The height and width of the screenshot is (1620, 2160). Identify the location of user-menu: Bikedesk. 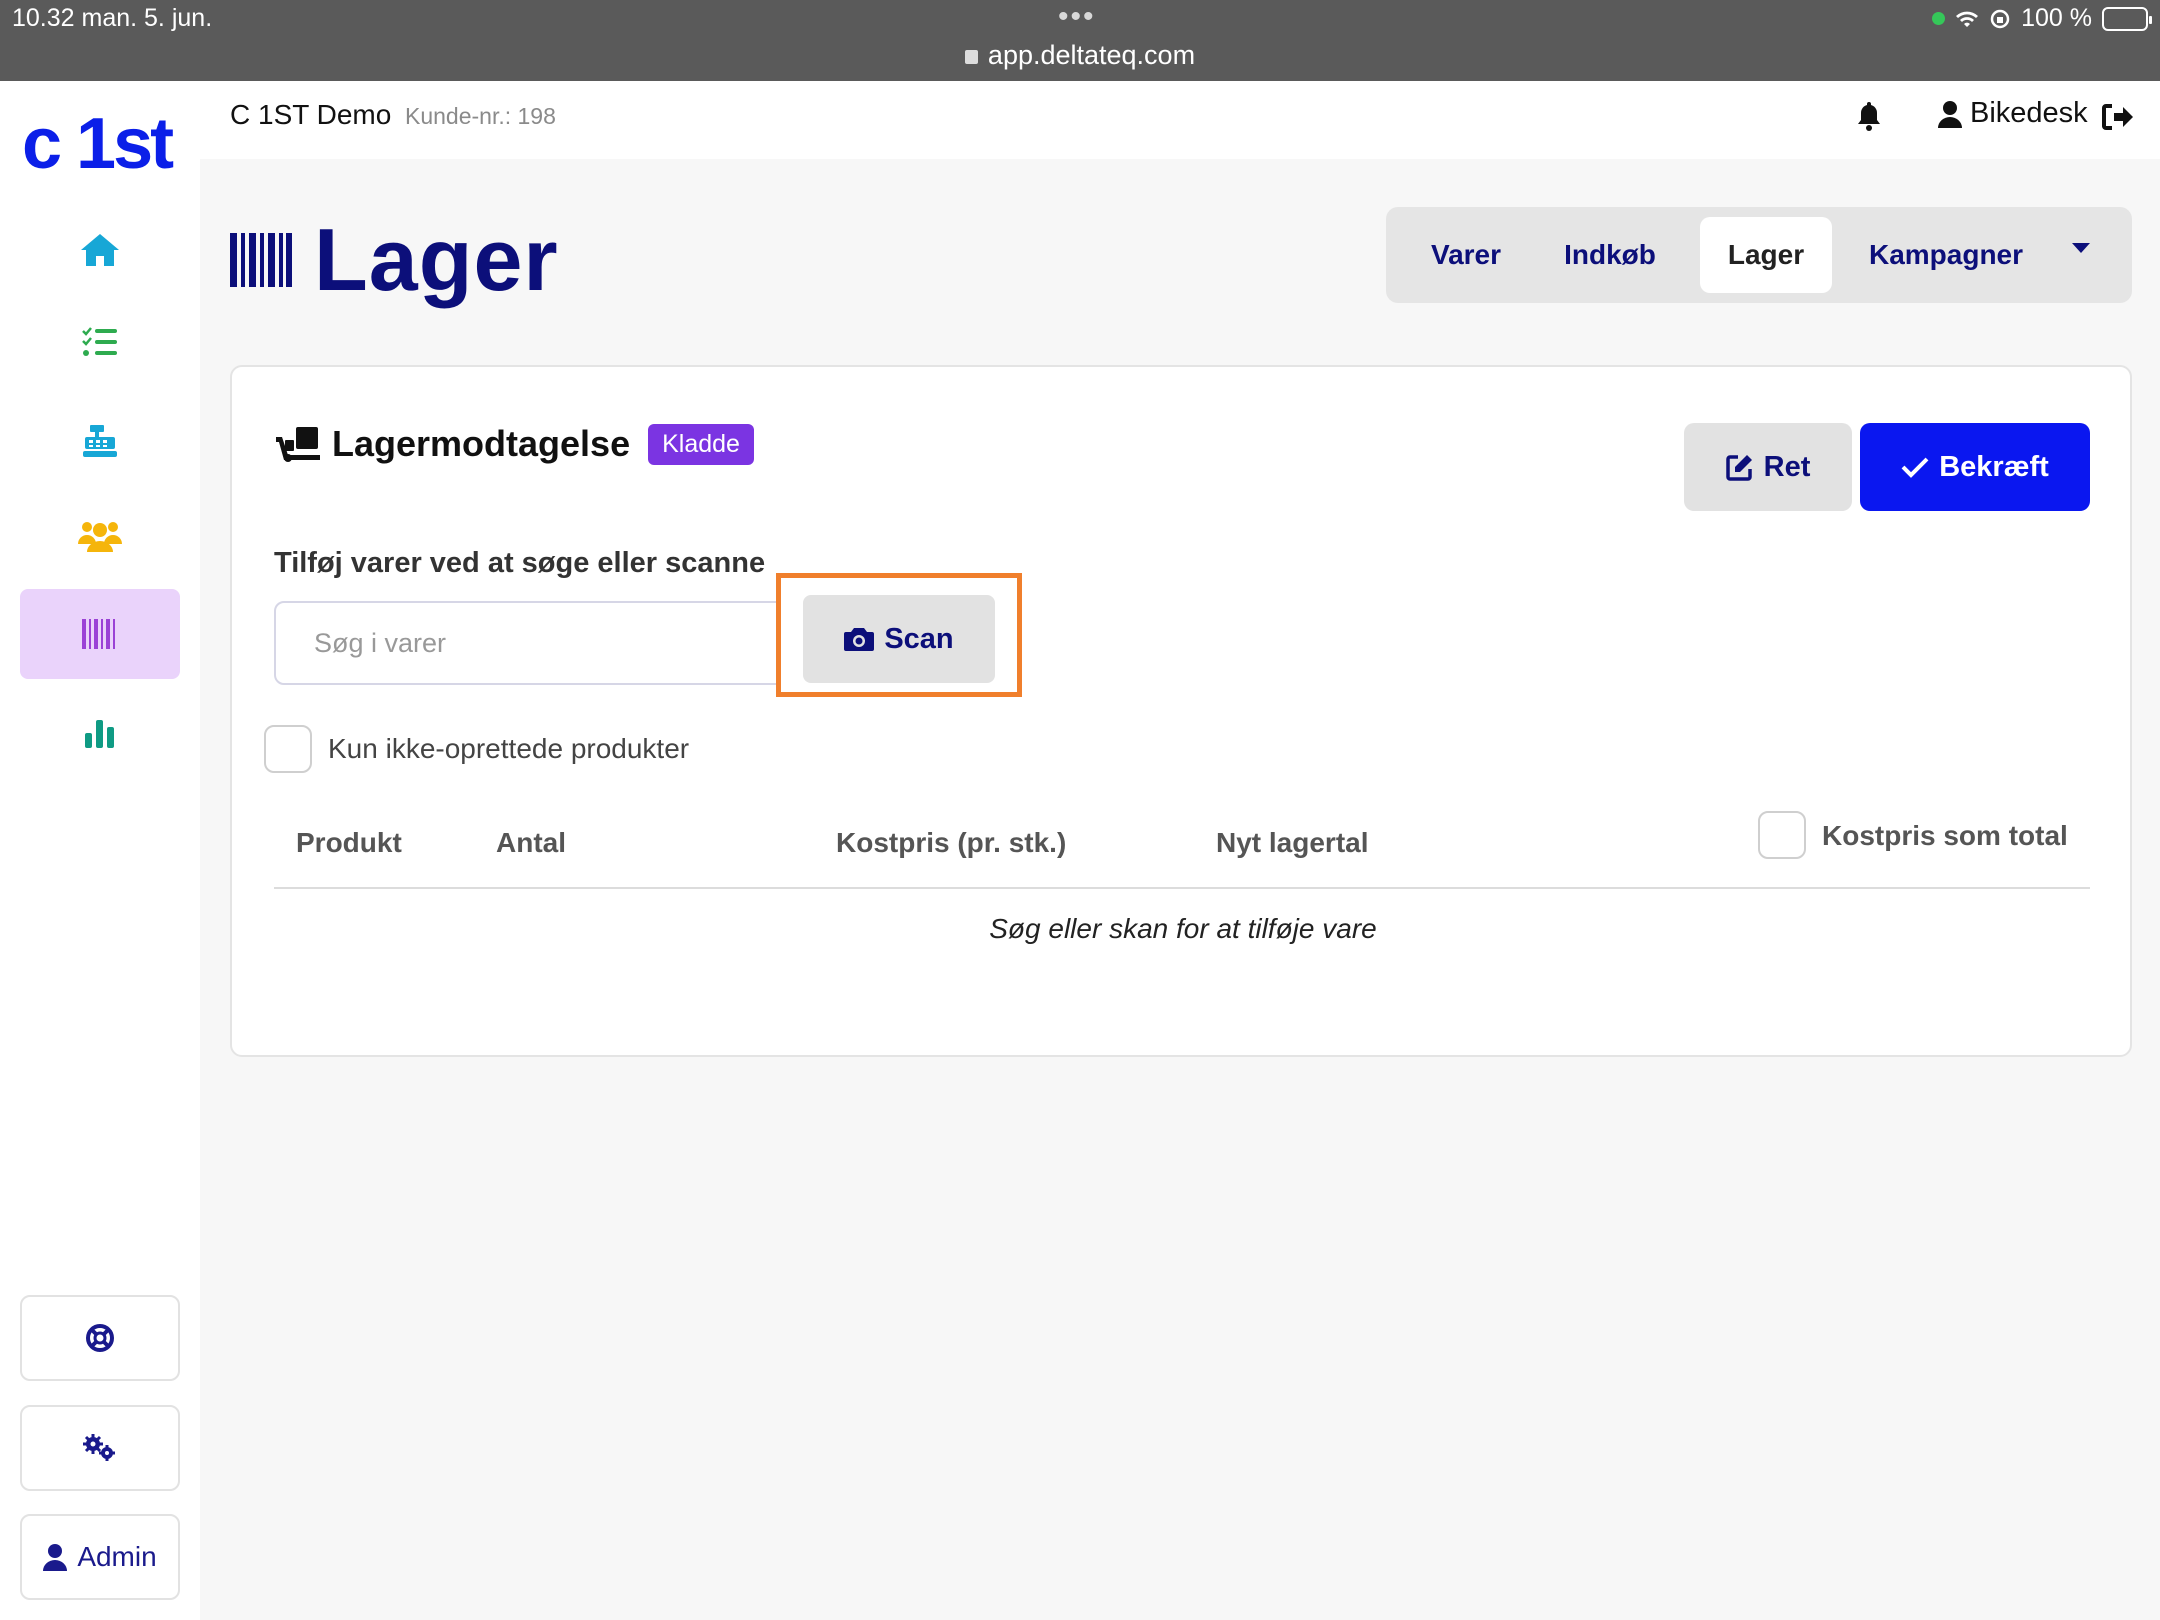
(2013, 113).